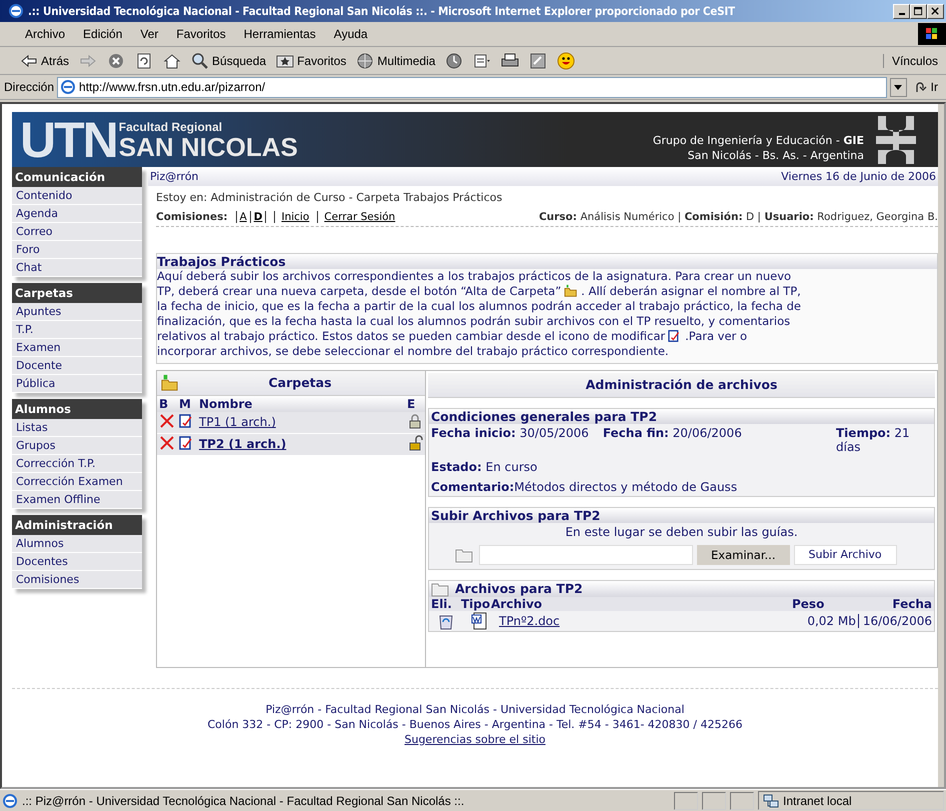  Describe the element at coordinates (415, 442) in the screenshot. I see `open-lock-icon` at that location.